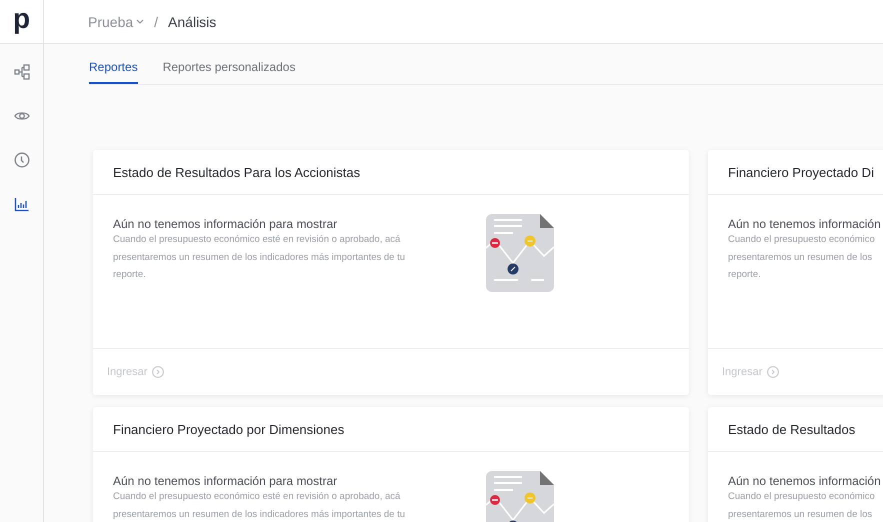 The width and height of the screenshot is (883, 522). Describe the element at coordinates (802, 257) in the screenshot. I see `empty-state-description: Cuando el presupuesto económico presentaremos un resumen de los reporte.` at that location.